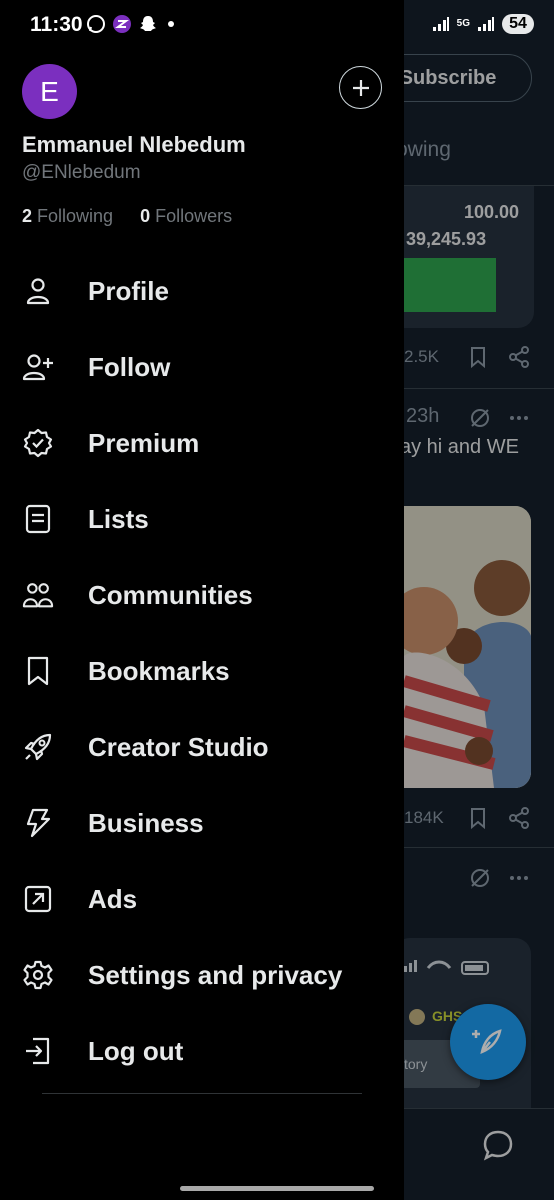 This screenshot has height=1200, width=554. Describe the element at coordinates (144, 442) in the screenshot. I see `menu-label: Premium` at that location.